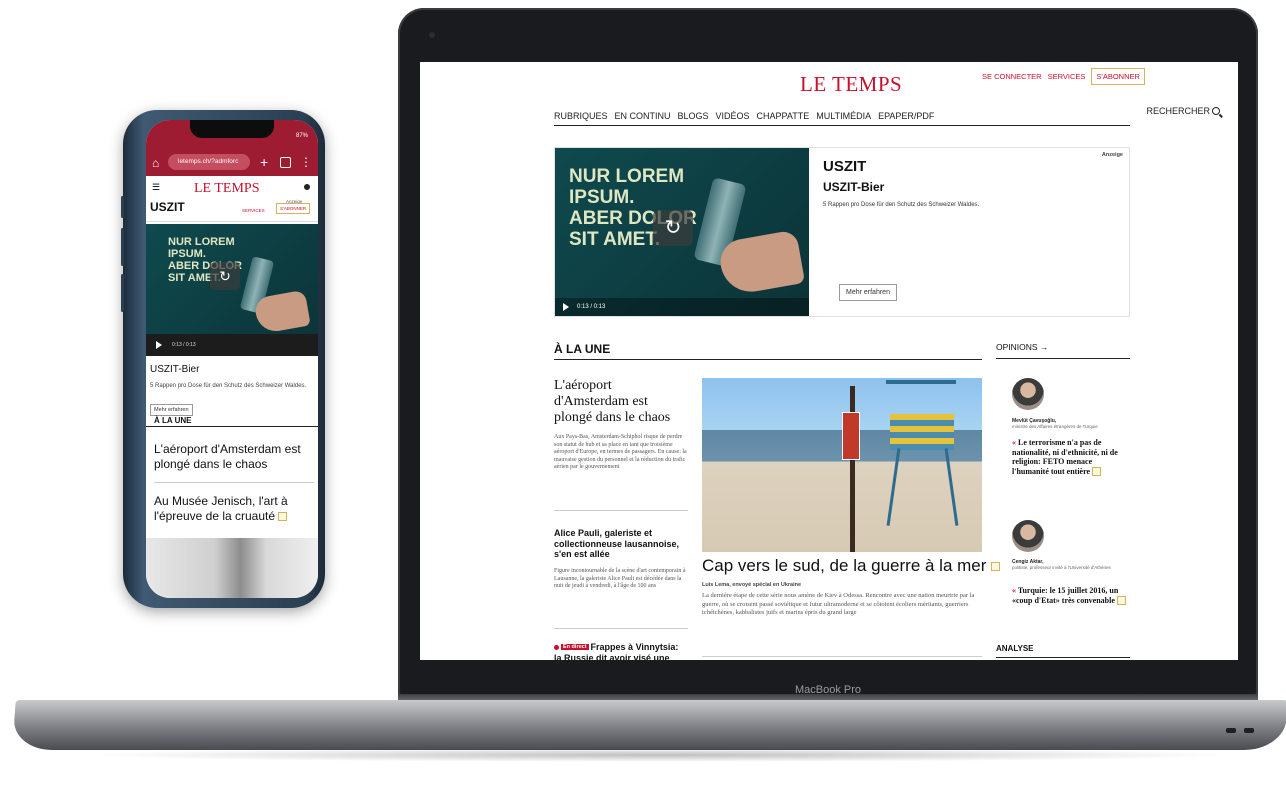  I want to click on nav-item-rubriques: RUBRIQUES, so click(581, 116).